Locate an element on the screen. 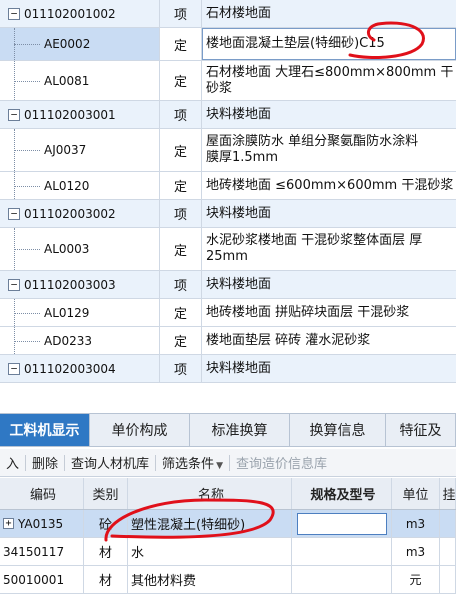 The image size is (456, 616). resource-row: 50010001 材 其他材料费 元 is located at coordinates (228, 580).